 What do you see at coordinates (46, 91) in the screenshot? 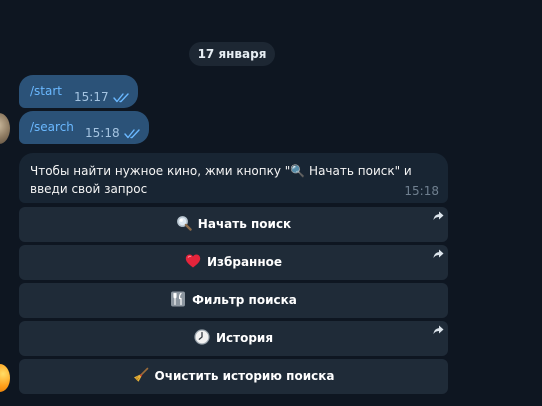
I see `command-text: /start` at bounding box center [46, 91].